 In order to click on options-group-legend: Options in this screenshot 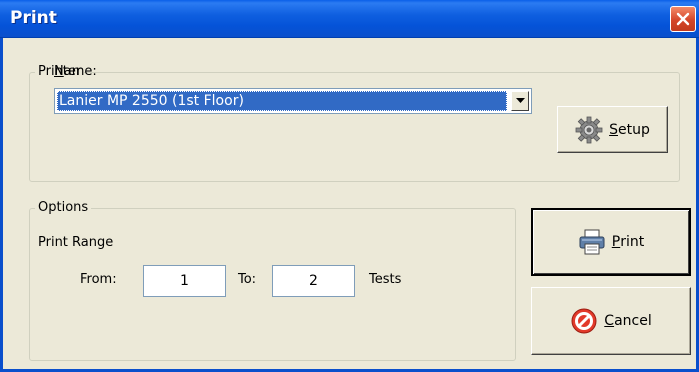, I will do `click(63, 207)`.